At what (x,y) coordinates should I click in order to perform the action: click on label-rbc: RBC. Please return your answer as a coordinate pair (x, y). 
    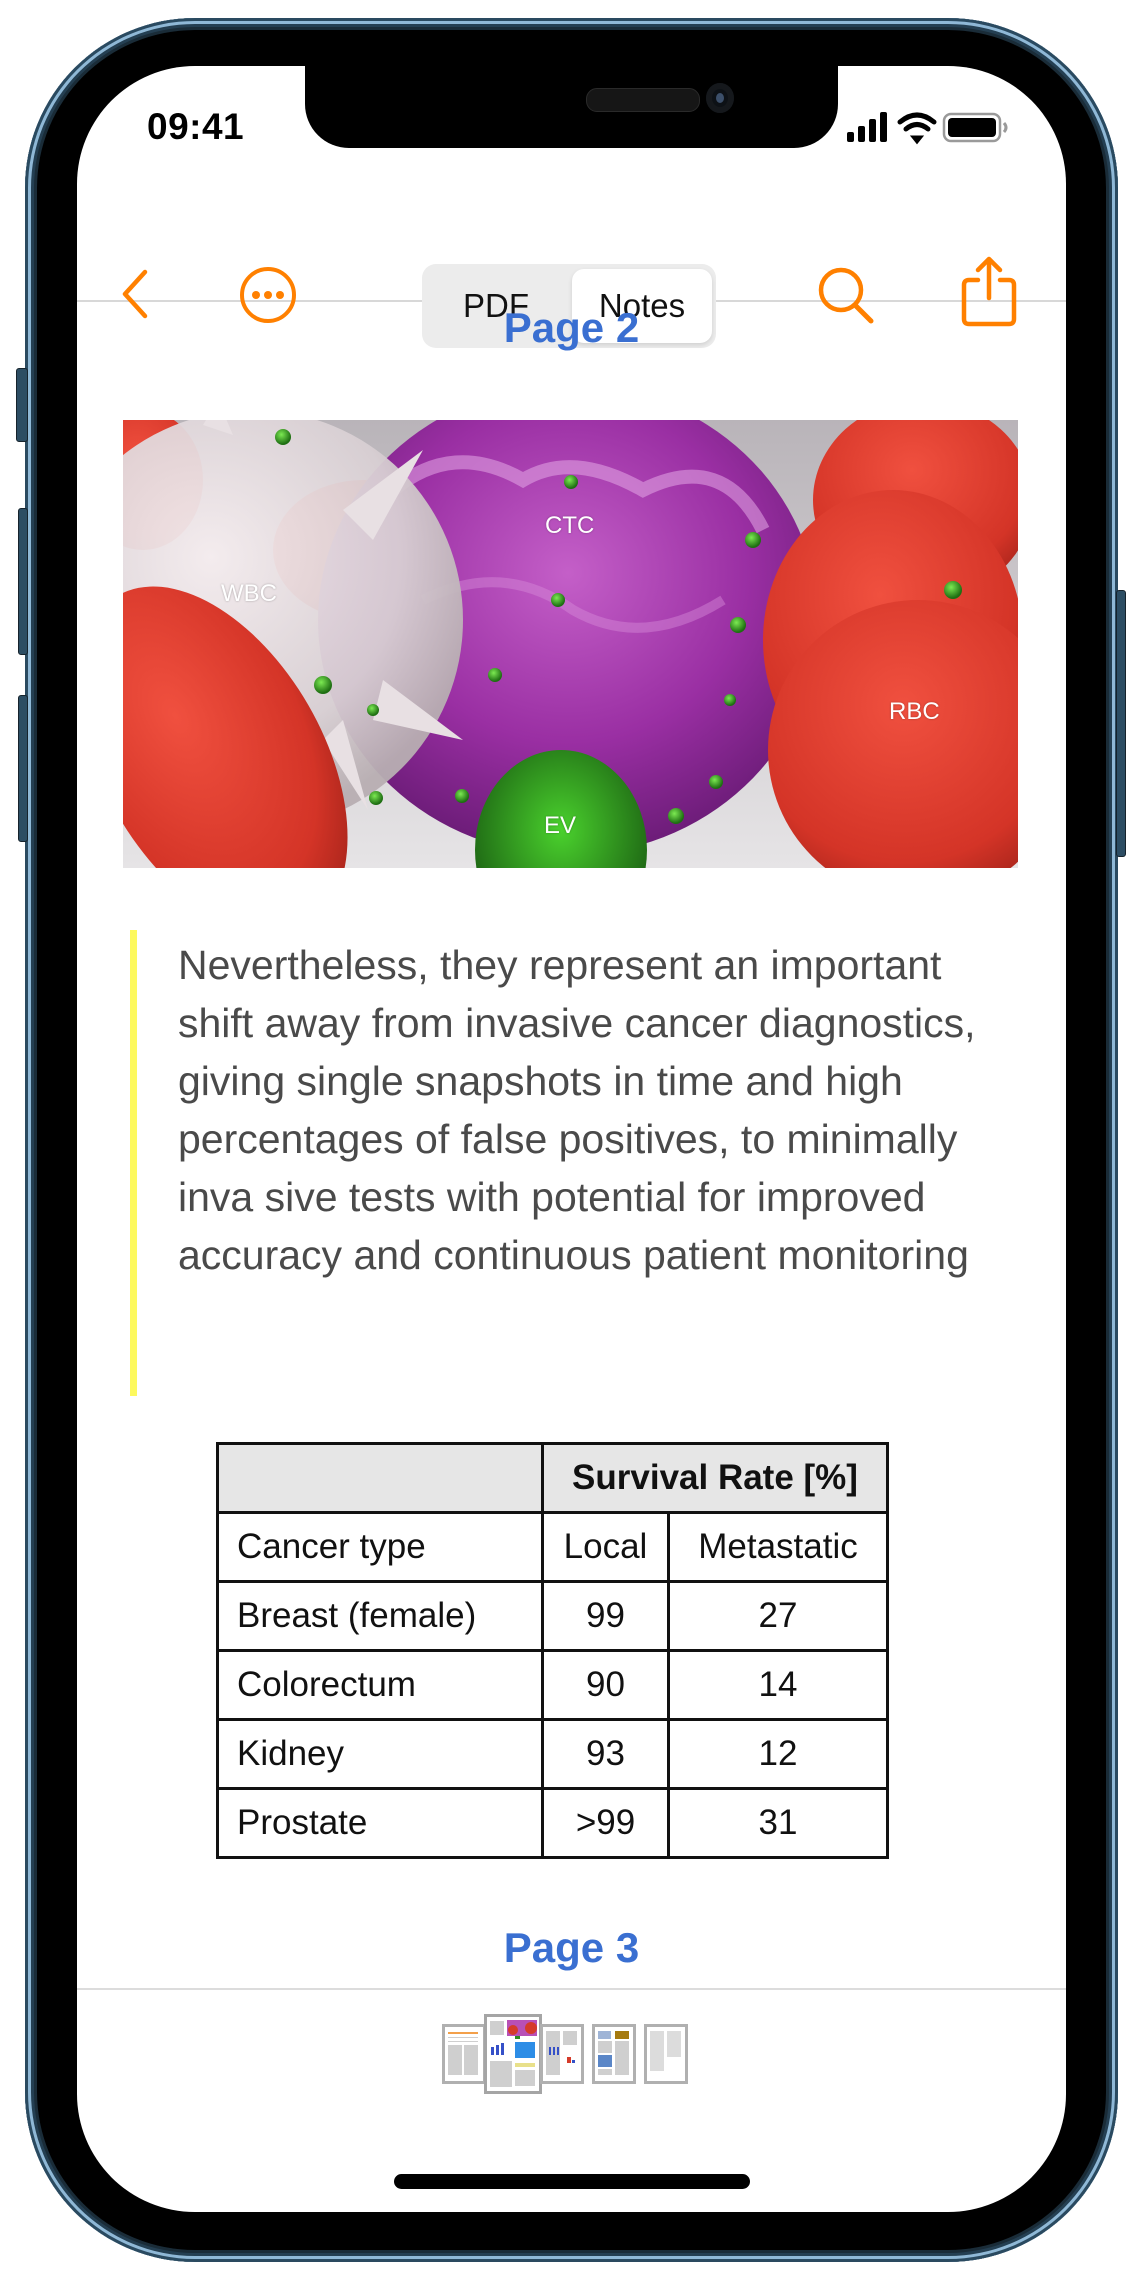
    Looking at the image, I should click on (914, 711).